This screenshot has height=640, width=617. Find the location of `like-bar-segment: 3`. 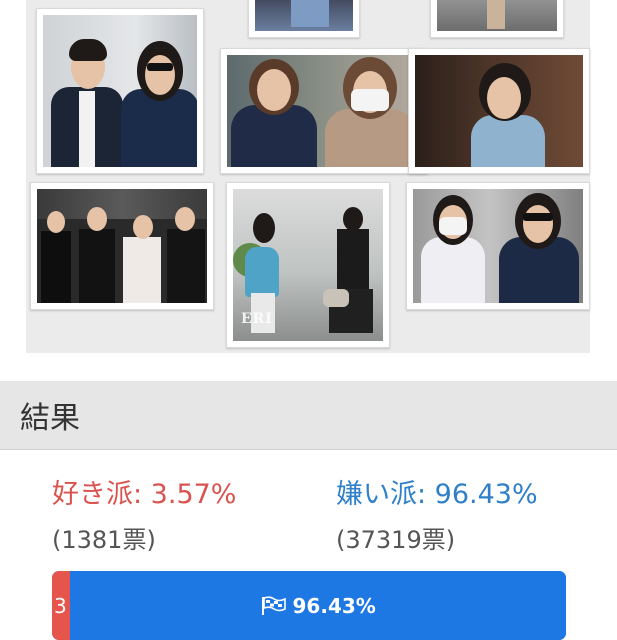

like-bar-segment: 3 is located at coordinates (61, 605).